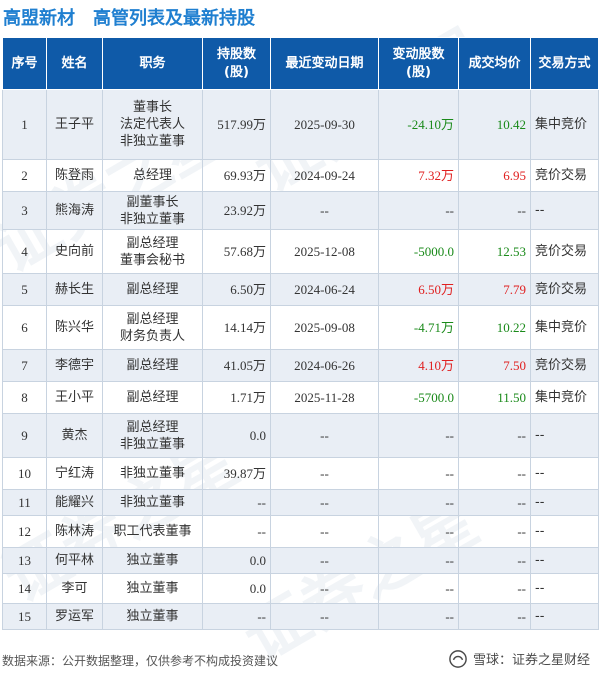 The height and width of the screenshot is (680, 600). What do you see at coordinates (152, 327) in the screenshot?
I see `executive-role: 副总经理 财务负责人` at bounding box center [152, 327].